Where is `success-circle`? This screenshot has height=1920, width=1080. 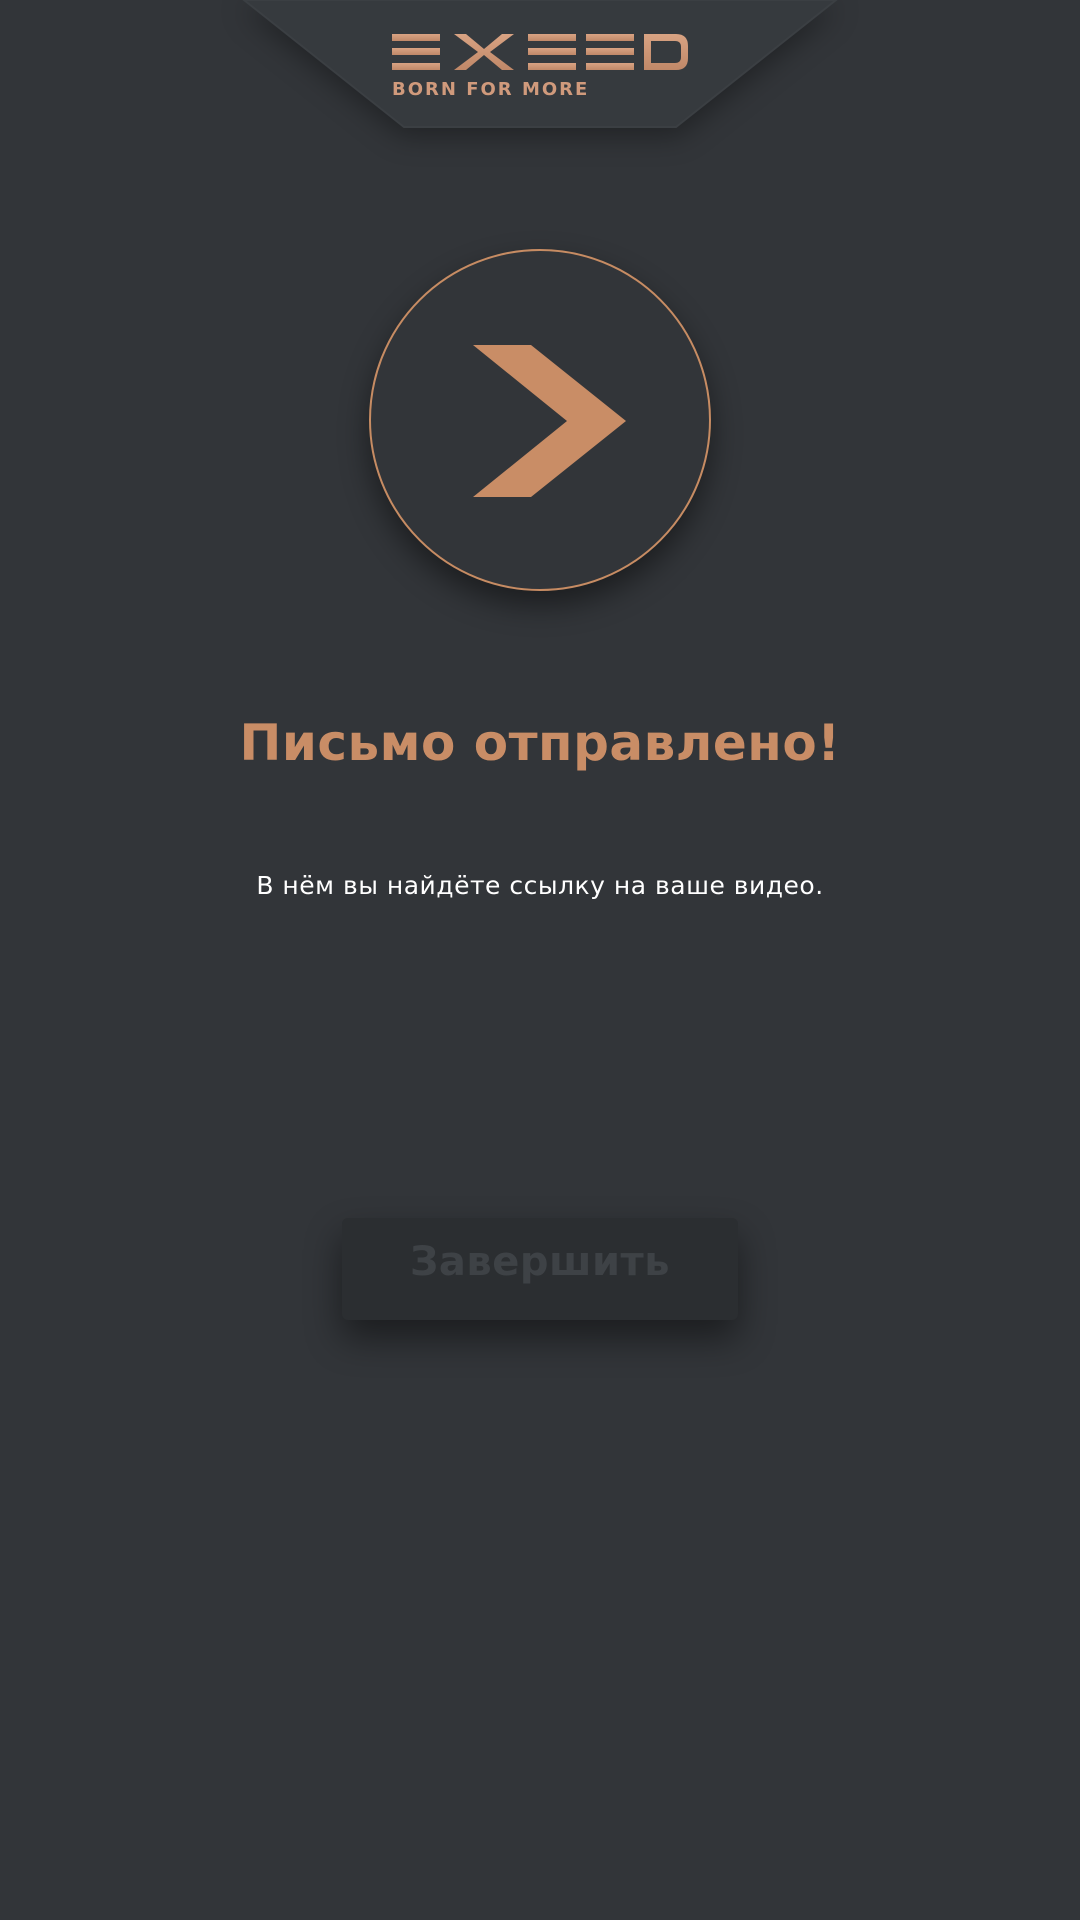 success-circle is located at coordinates (540, 420).